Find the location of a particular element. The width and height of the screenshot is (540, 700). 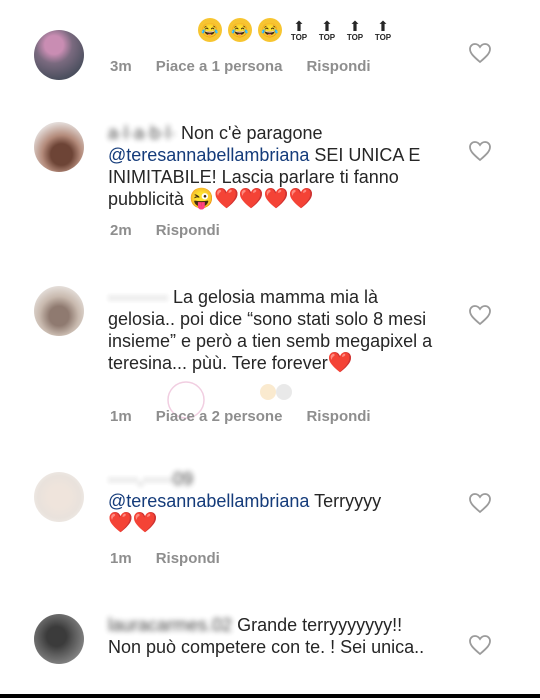

comment-meta: 1m Piace a 2 persone Rispondi is located at coordinates (240, 416).